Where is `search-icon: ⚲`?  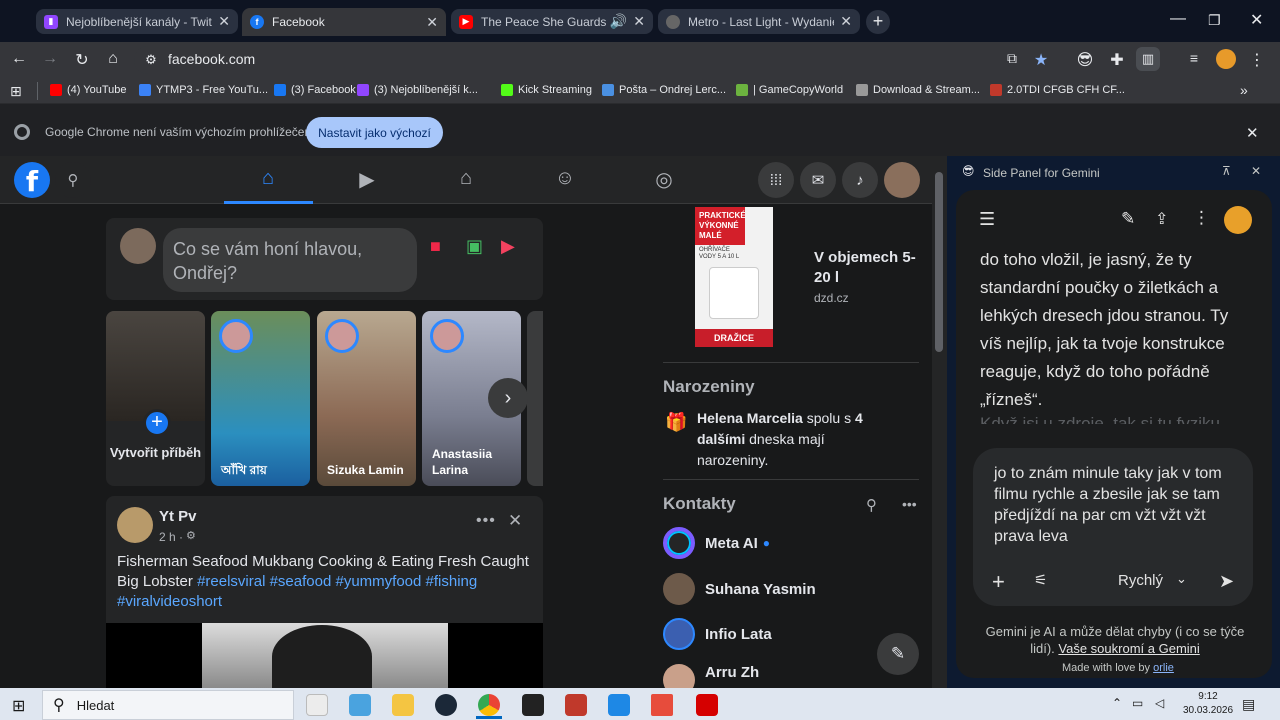 search-icon: ⚲ is located at coordinates (73, 180).